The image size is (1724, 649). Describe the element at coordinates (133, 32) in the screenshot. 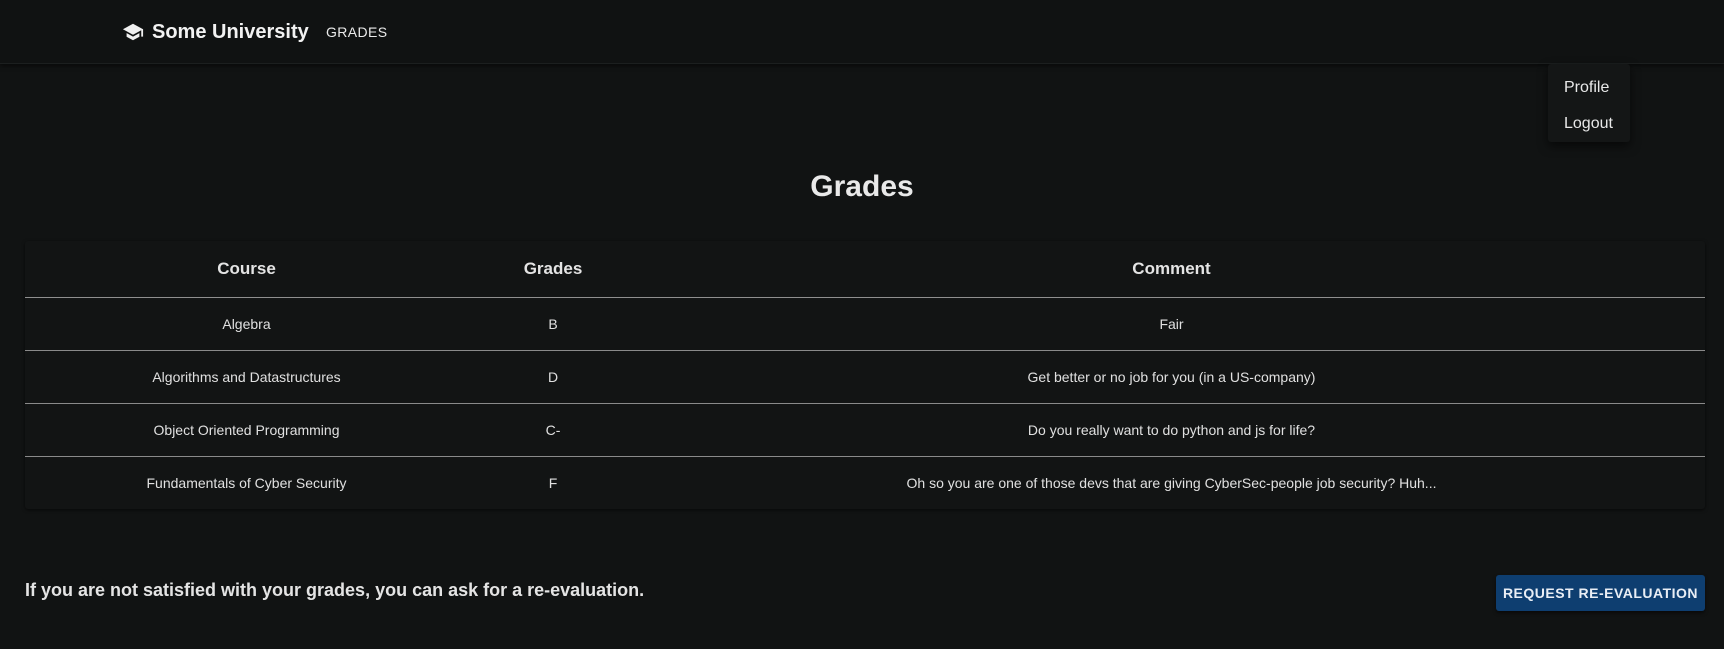

I see `graduation-cap-icon` at that location.